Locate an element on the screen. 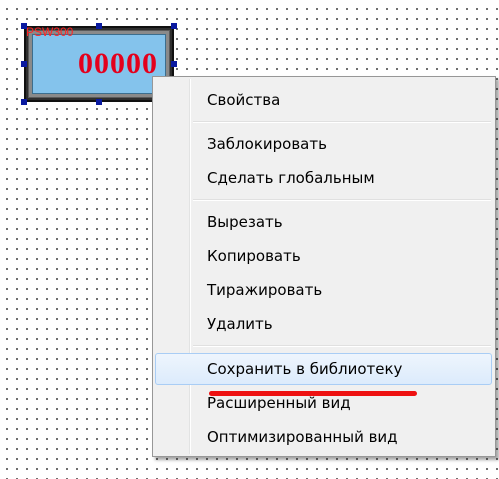 This screenshot has height=479, width=499. resize-handle-top is located at coordinates (99, 26).